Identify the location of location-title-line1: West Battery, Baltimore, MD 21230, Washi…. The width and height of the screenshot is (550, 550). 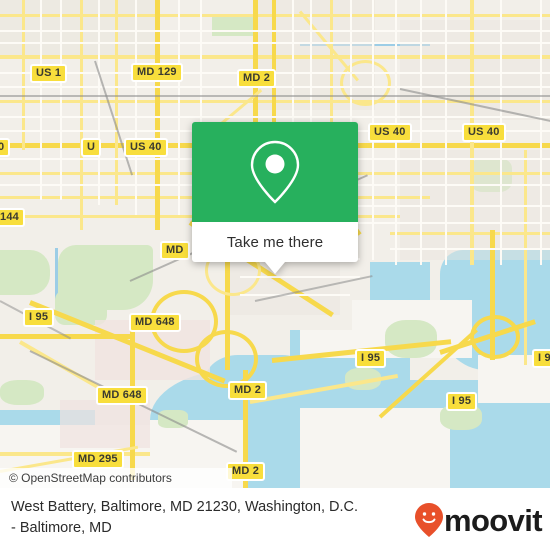
(185, 507).